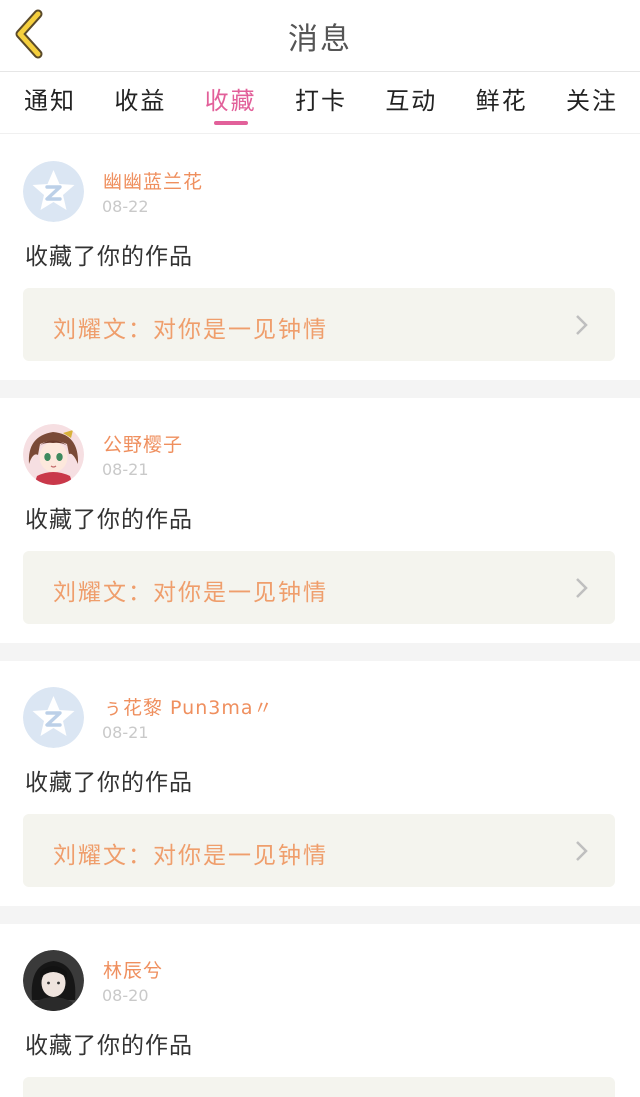 The image size is (640, 1097). I want to click on tab-label: 收藏, so click(230, 101).